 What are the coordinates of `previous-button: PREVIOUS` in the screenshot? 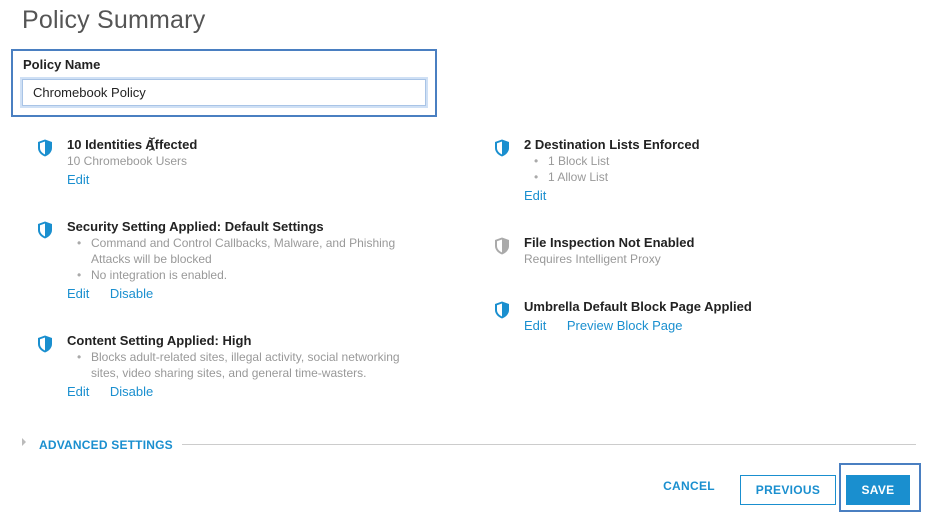 It's located at (788, 490).